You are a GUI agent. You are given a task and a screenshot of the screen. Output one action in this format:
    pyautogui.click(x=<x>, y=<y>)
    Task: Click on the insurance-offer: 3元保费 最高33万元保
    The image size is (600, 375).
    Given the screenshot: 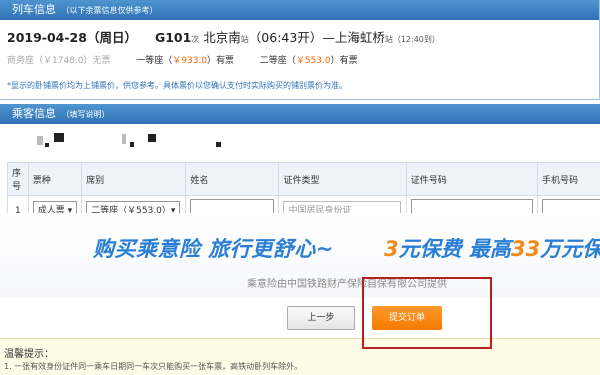 What is the action you would take?
    pyautogui.click(x=492, y=248)
    